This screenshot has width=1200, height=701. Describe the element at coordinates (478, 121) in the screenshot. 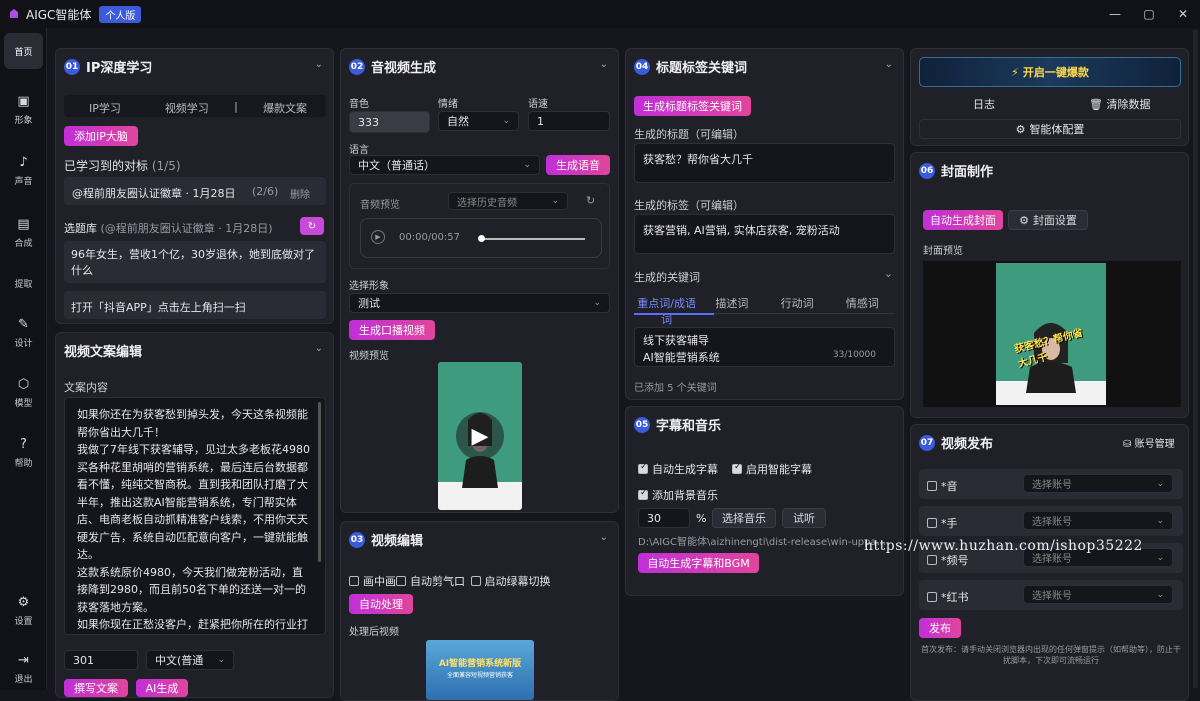

I see `emotion-select: 自然 ⌄` at that location.